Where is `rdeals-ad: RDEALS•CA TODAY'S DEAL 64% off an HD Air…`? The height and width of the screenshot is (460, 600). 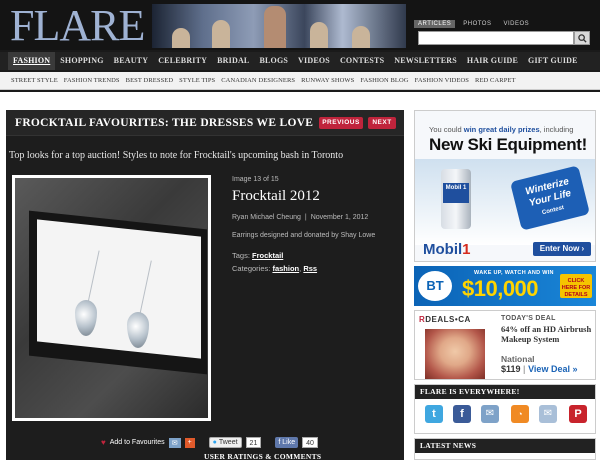
rdeals-ad: RDEALS•CA TODAY'S DEAL 64% off an HD Air… is located at coordinates (505, 345).